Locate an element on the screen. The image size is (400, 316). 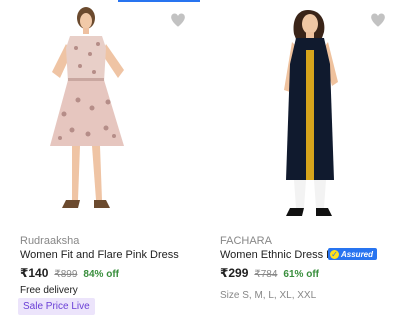
price-row: ₹140 ₹899 84% off is located at coordinates (69, 273).